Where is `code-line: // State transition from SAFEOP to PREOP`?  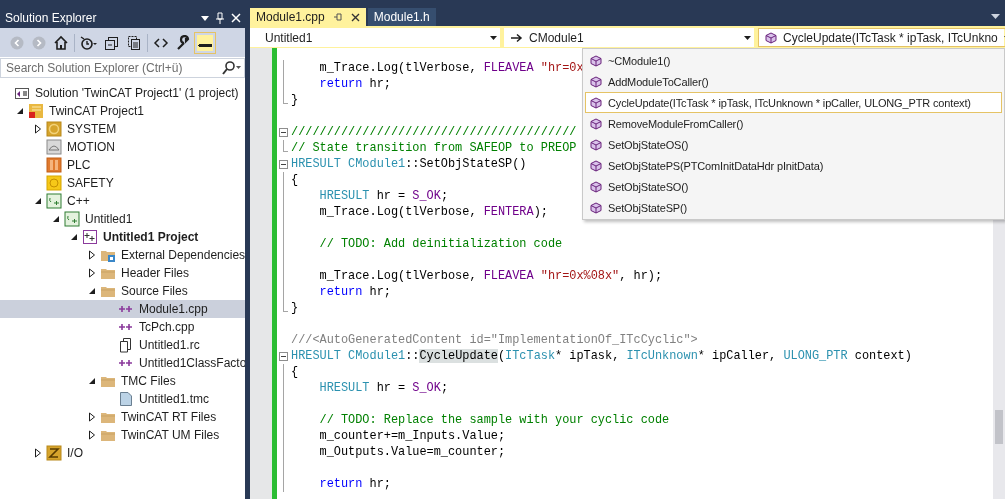 code-line: // State transition from SAFEOP to PREOP is located at coordinates (434, 148).